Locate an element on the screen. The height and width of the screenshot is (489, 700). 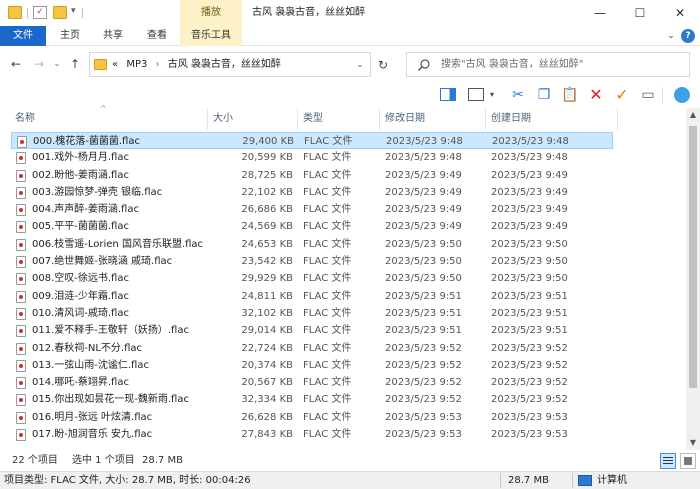
close-button: ✕ is located at coordinates (680, 13).